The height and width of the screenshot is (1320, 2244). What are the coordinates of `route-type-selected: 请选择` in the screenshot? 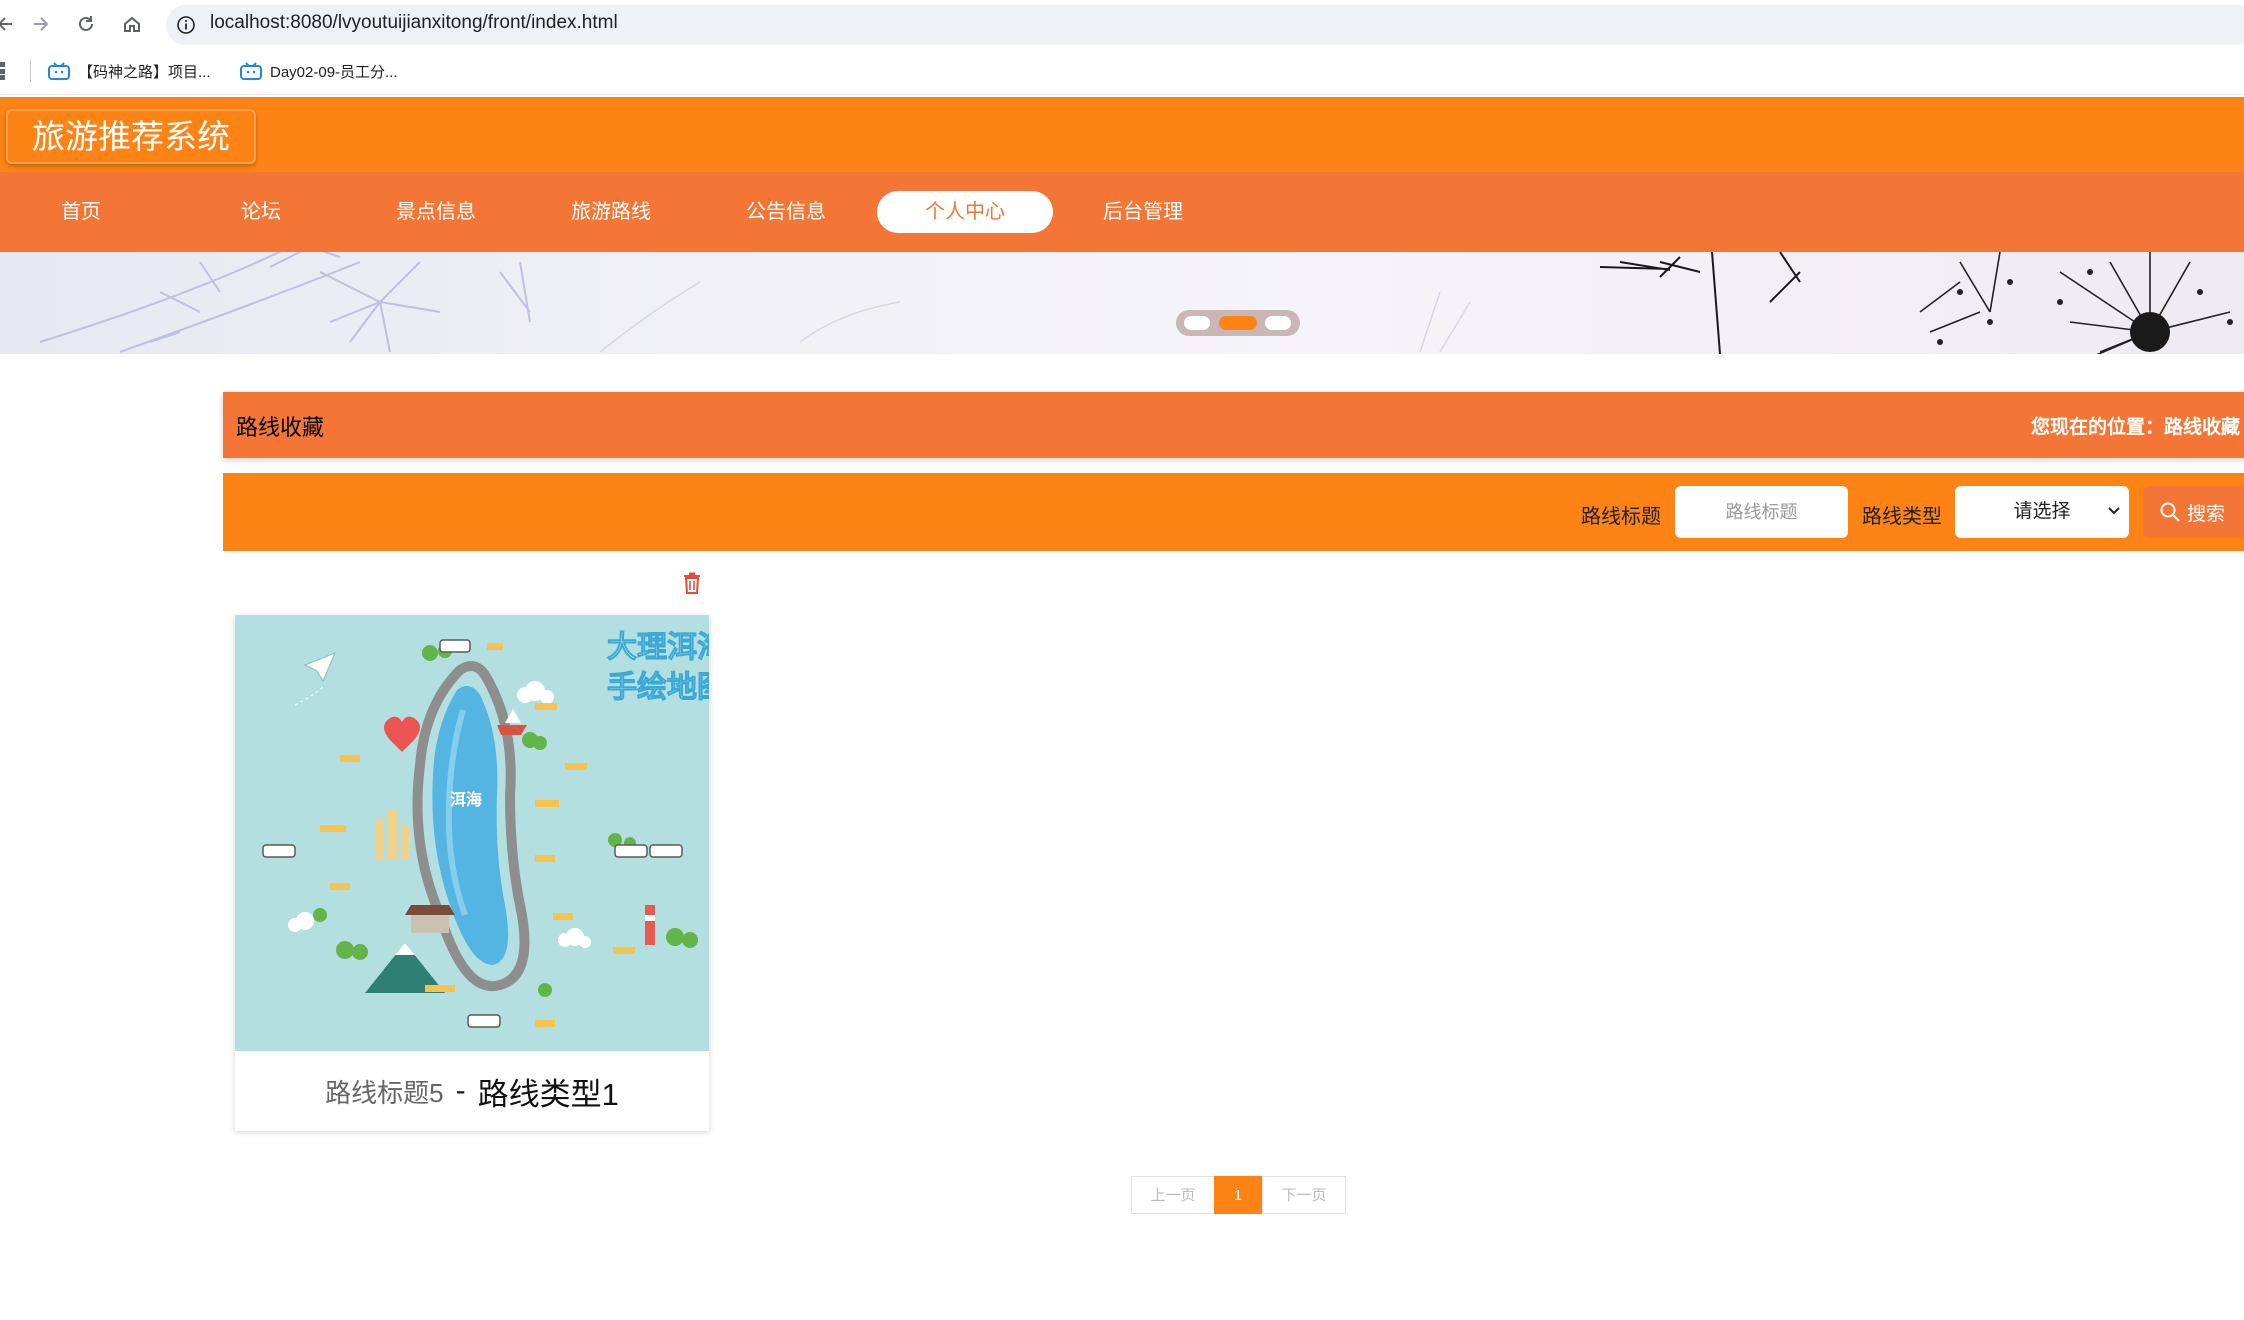 It's located at (2042, 511).